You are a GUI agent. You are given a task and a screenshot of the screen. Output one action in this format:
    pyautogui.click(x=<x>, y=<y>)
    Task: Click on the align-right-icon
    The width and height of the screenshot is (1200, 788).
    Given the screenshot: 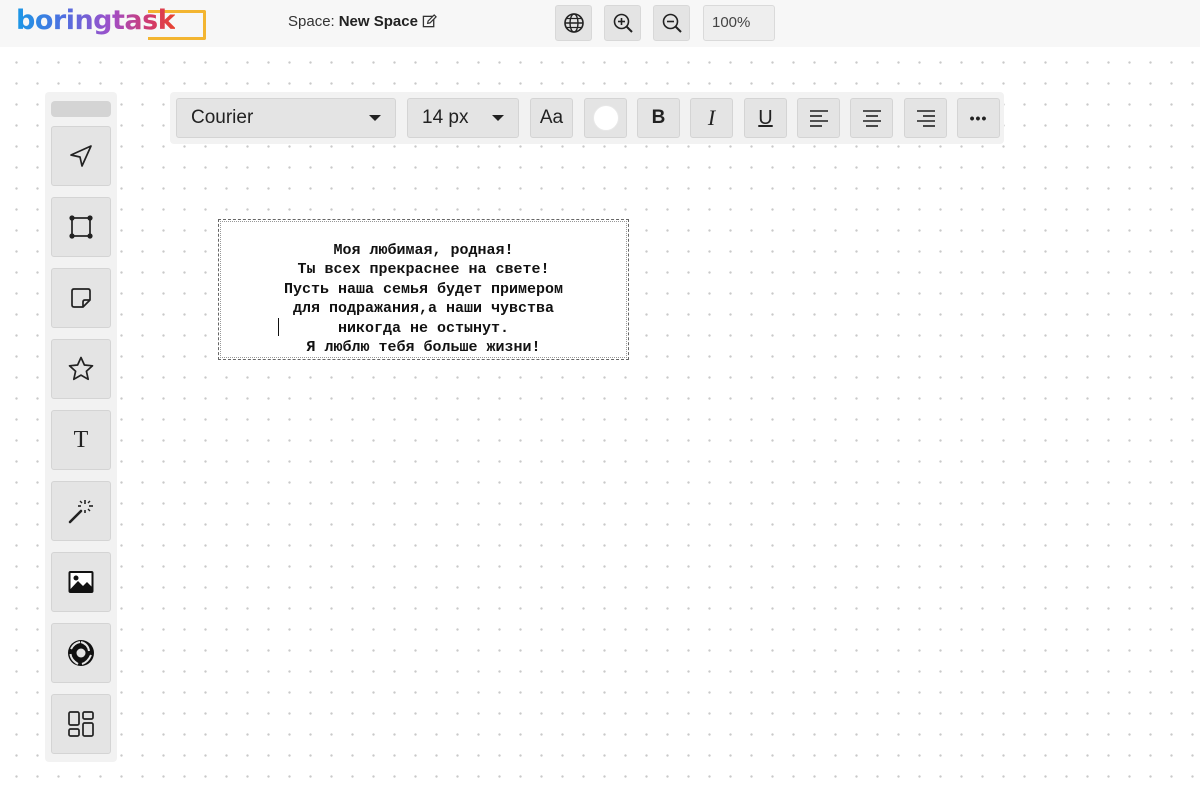 What is the action you would take?
    pyautogui.click(x=926, y=118)
    